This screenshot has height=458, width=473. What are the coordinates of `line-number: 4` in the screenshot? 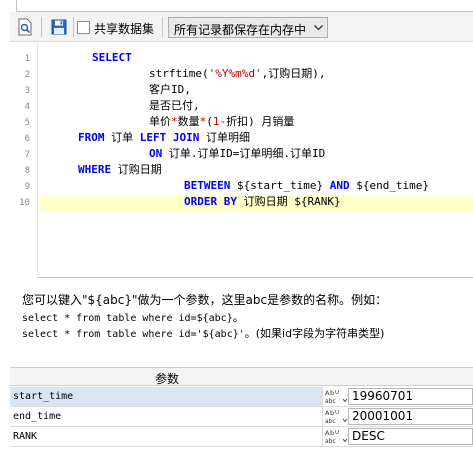 It's located at (27, 107).